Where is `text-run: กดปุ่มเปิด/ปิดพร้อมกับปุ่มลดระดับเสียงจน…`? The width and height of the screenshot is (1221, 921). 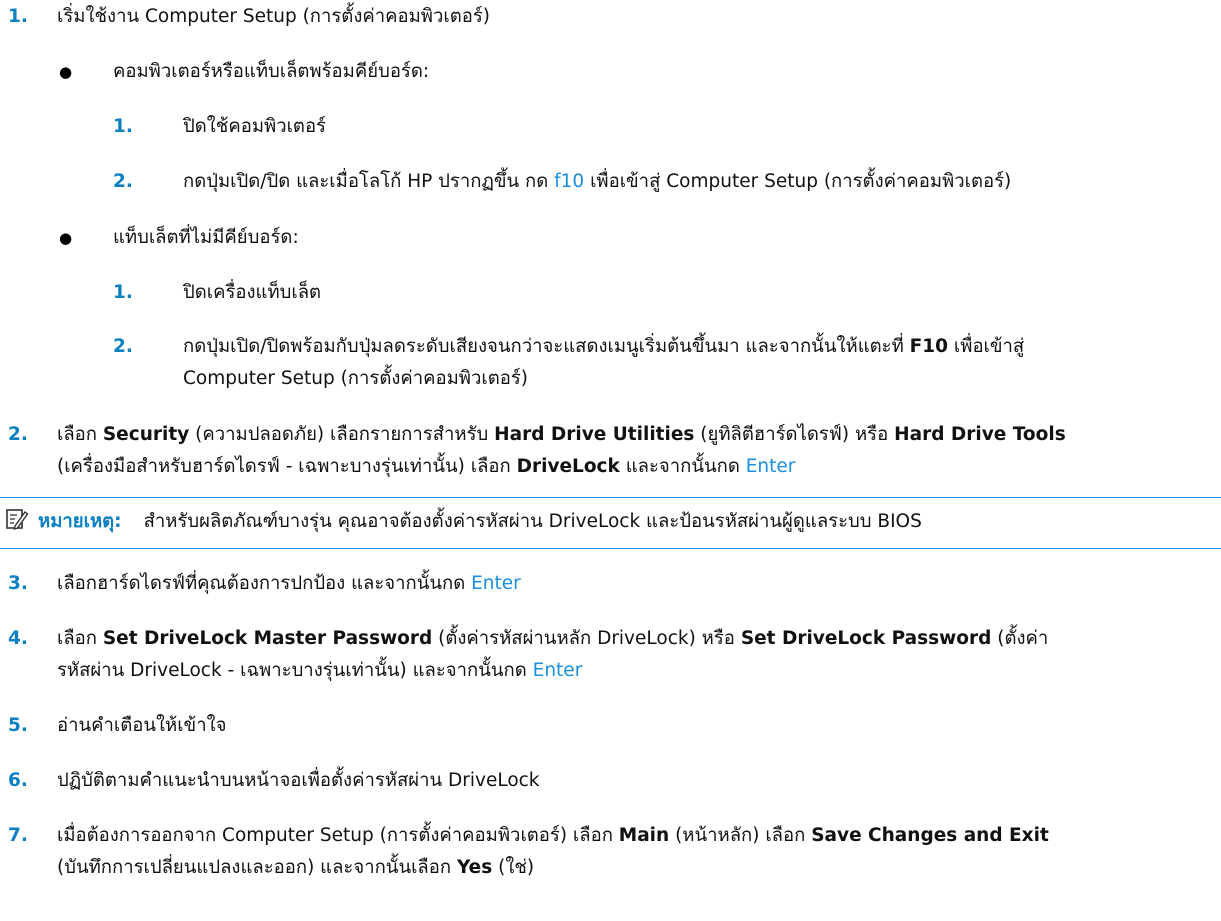 text-run: กดปุ่มเปิด/ปิดพร้อมกับปุ่มลดระดับเสียงจน… is located at coordinates (546, 346).